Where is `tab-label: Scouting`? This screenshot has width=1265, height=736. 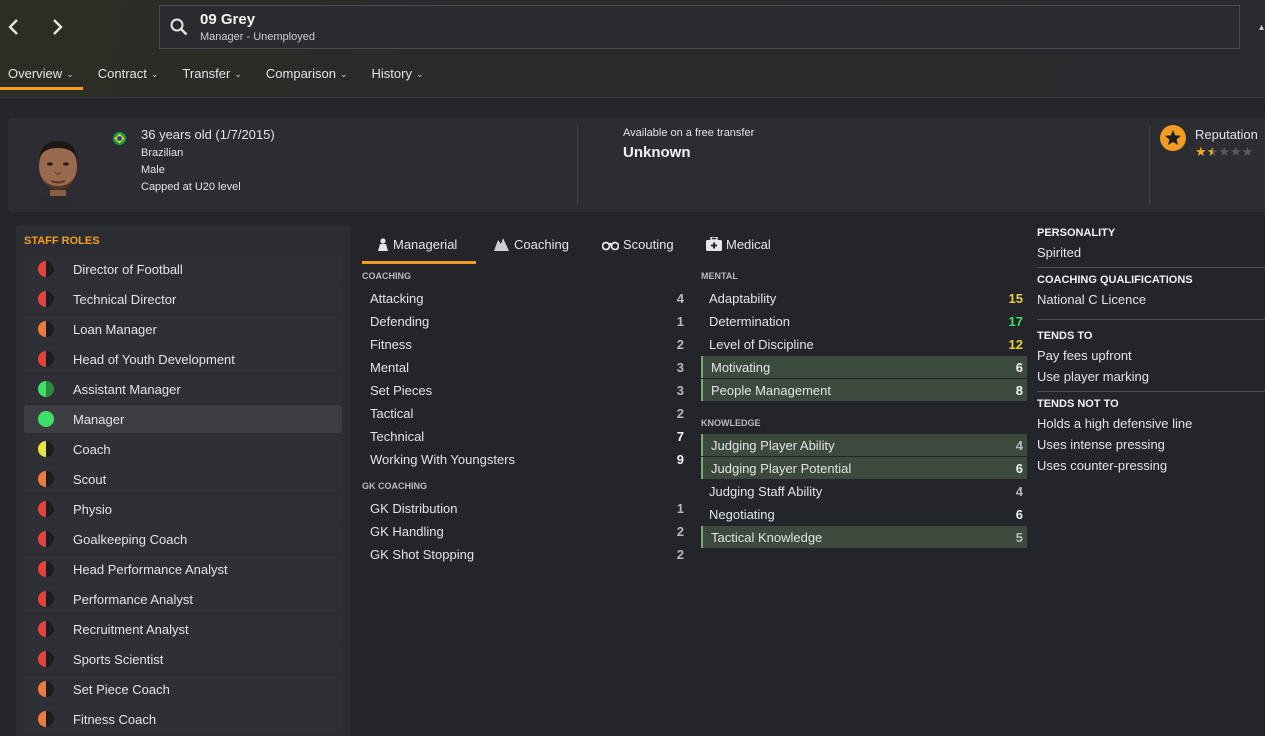 tab-label: Scouting is located at coordinates (648, 244).